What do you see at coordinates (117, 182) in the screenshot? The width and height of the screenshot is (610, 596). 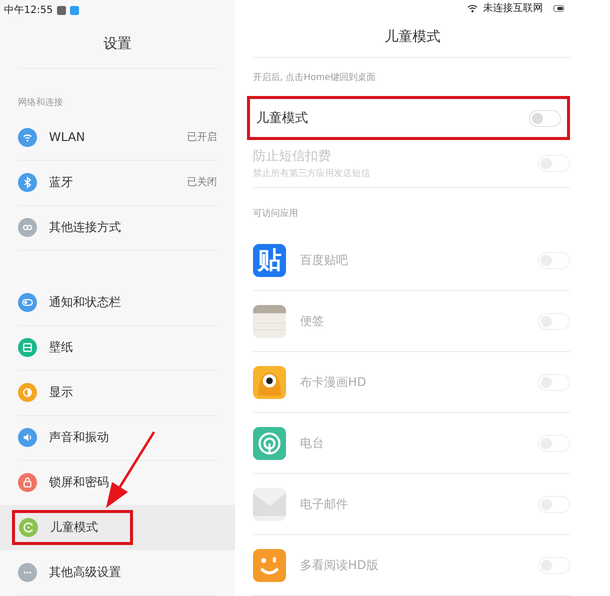 I see `settings-item: 蓝牙 已关闭` at bounding box center [117, 182].